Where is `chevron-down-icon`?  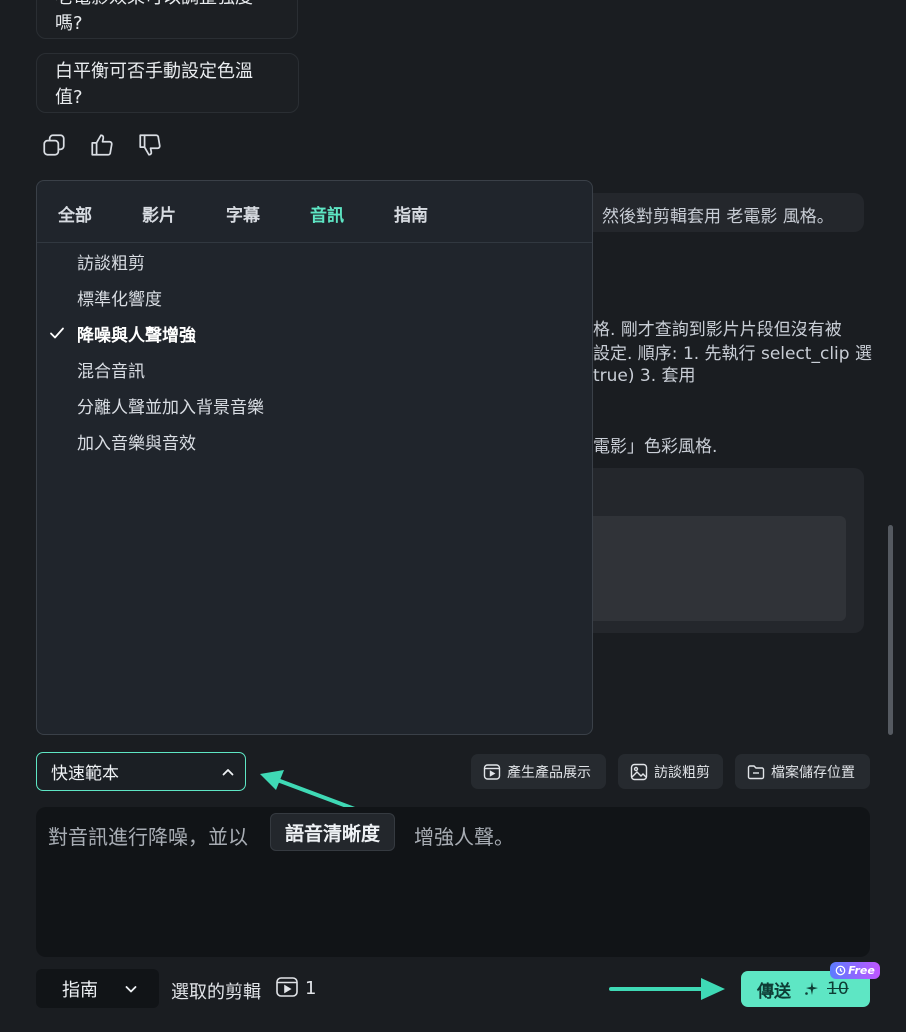 chevron-down-icon is located at coordinates (131, 989).